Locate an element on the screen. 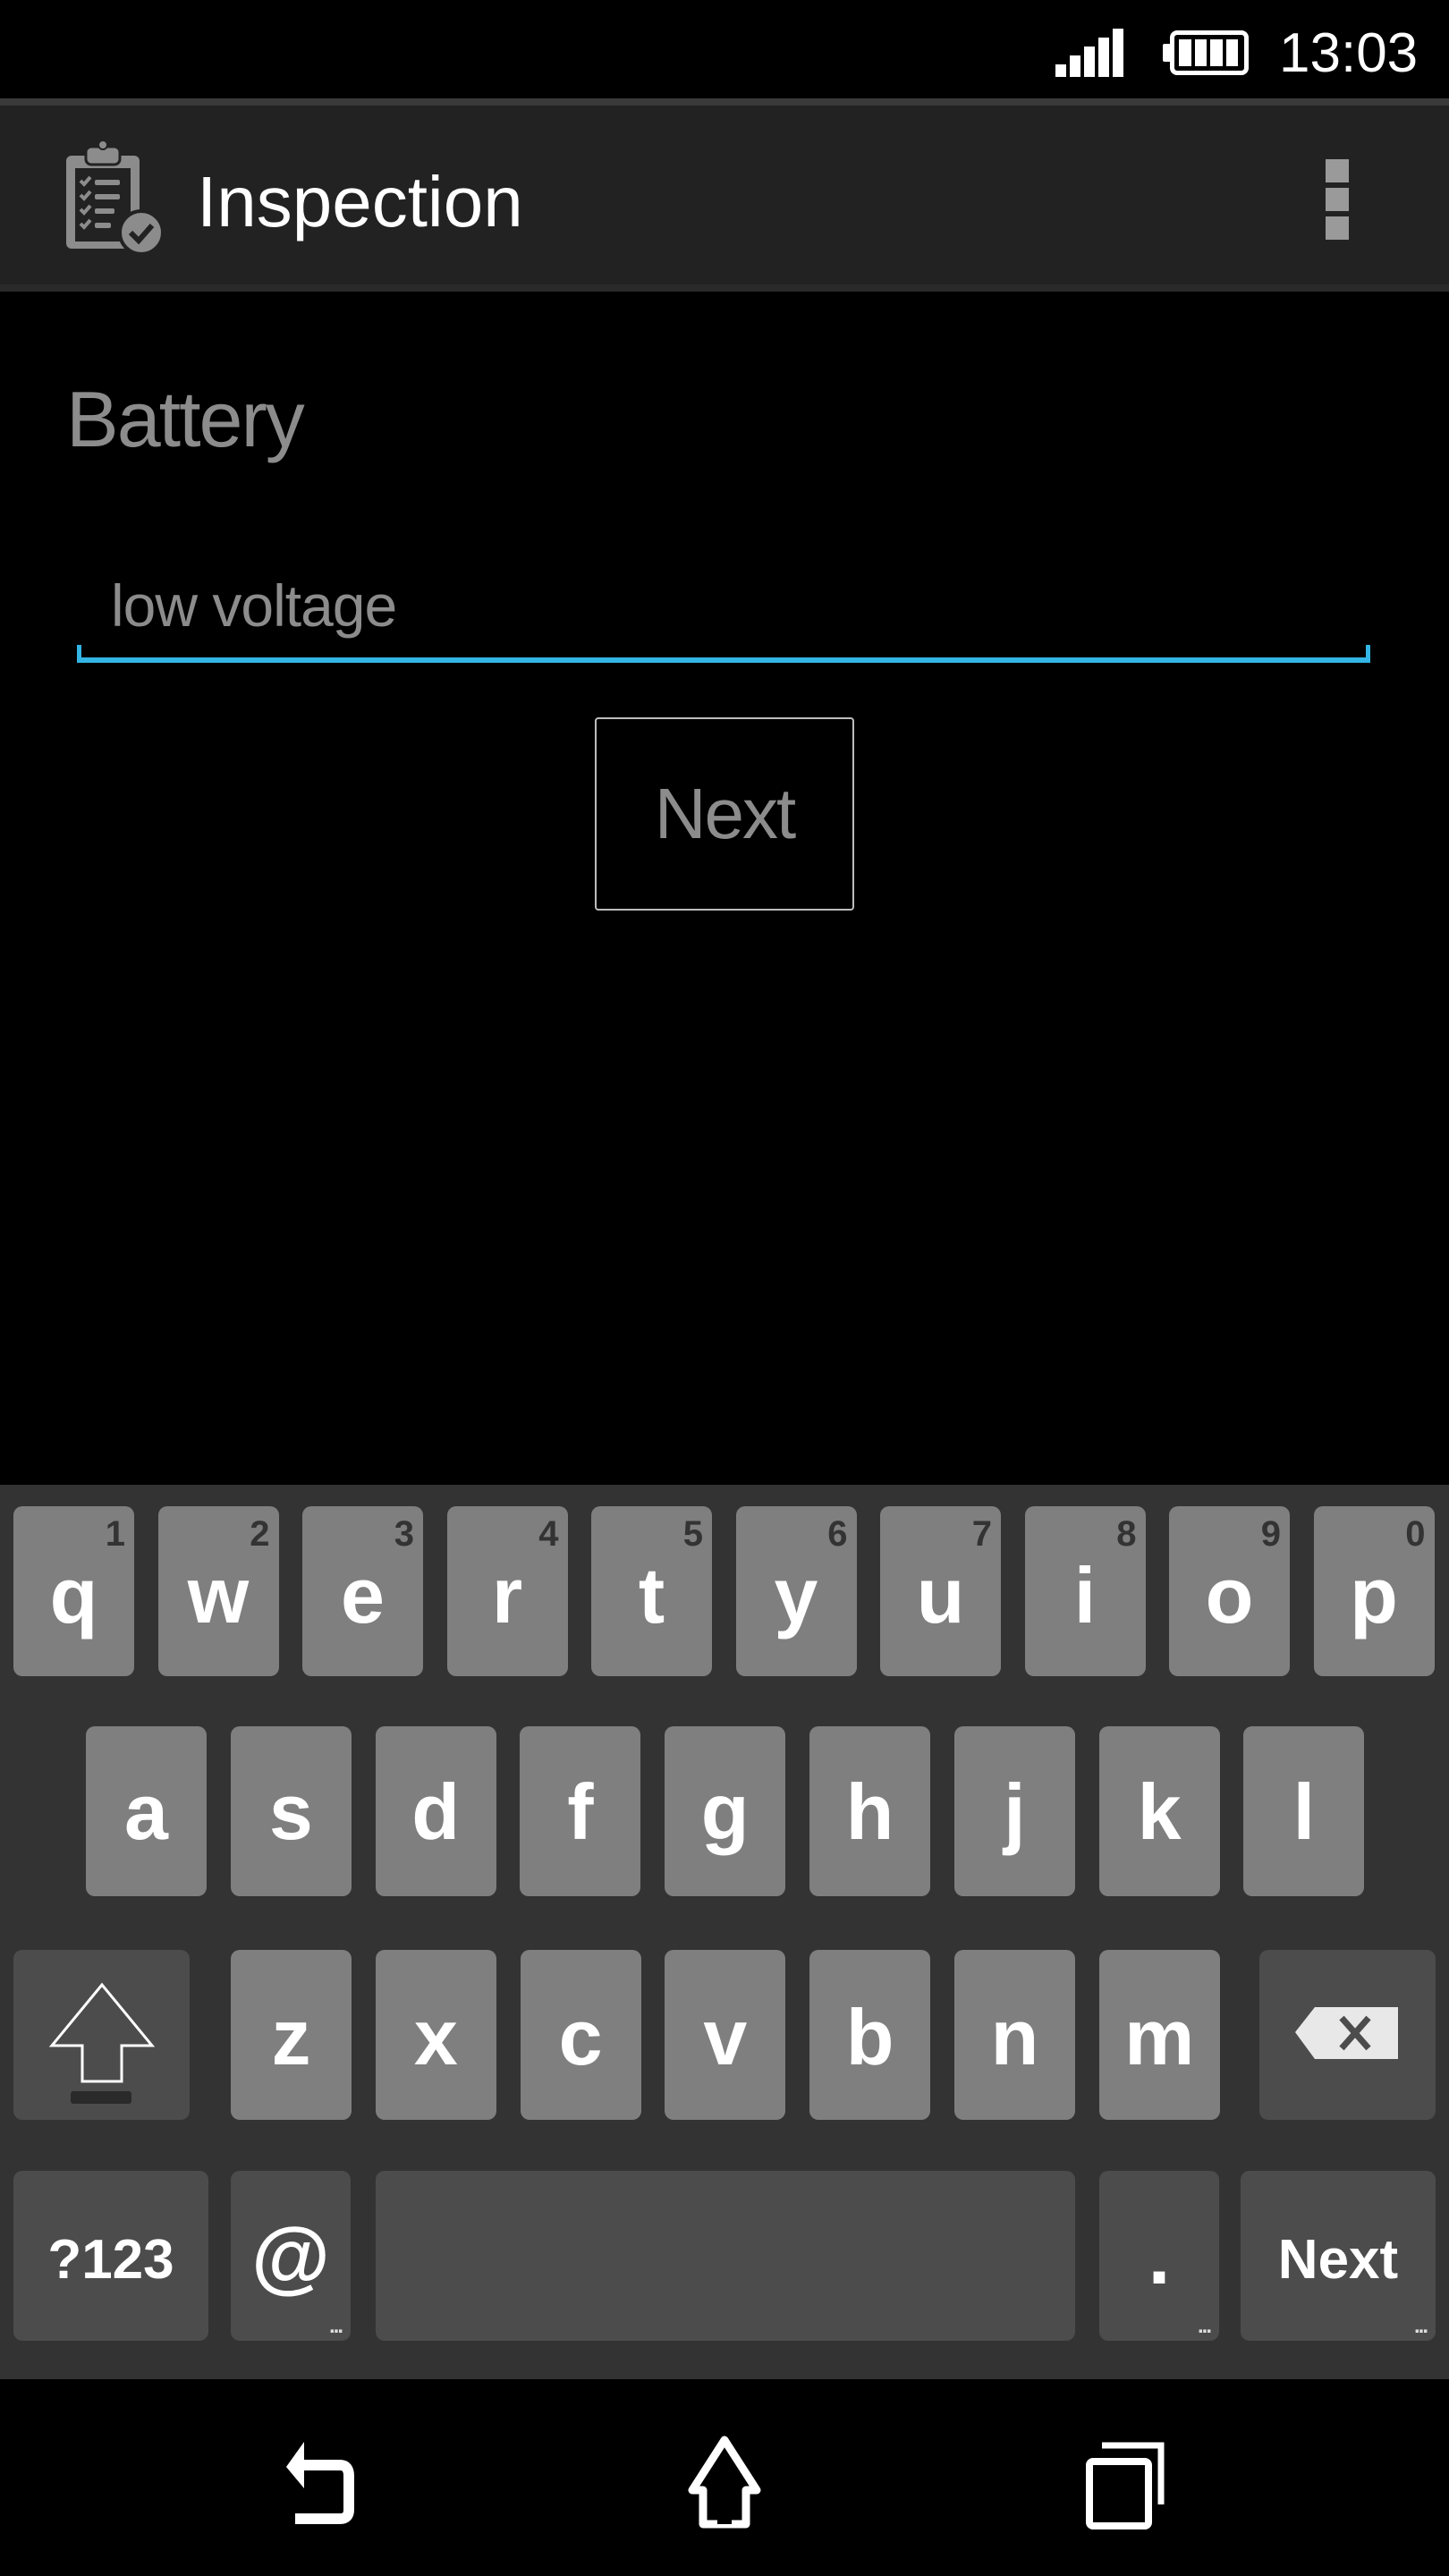 This screenshot has height=2576, width=1449. key-n: n is located at coordinates (1014, 2035).